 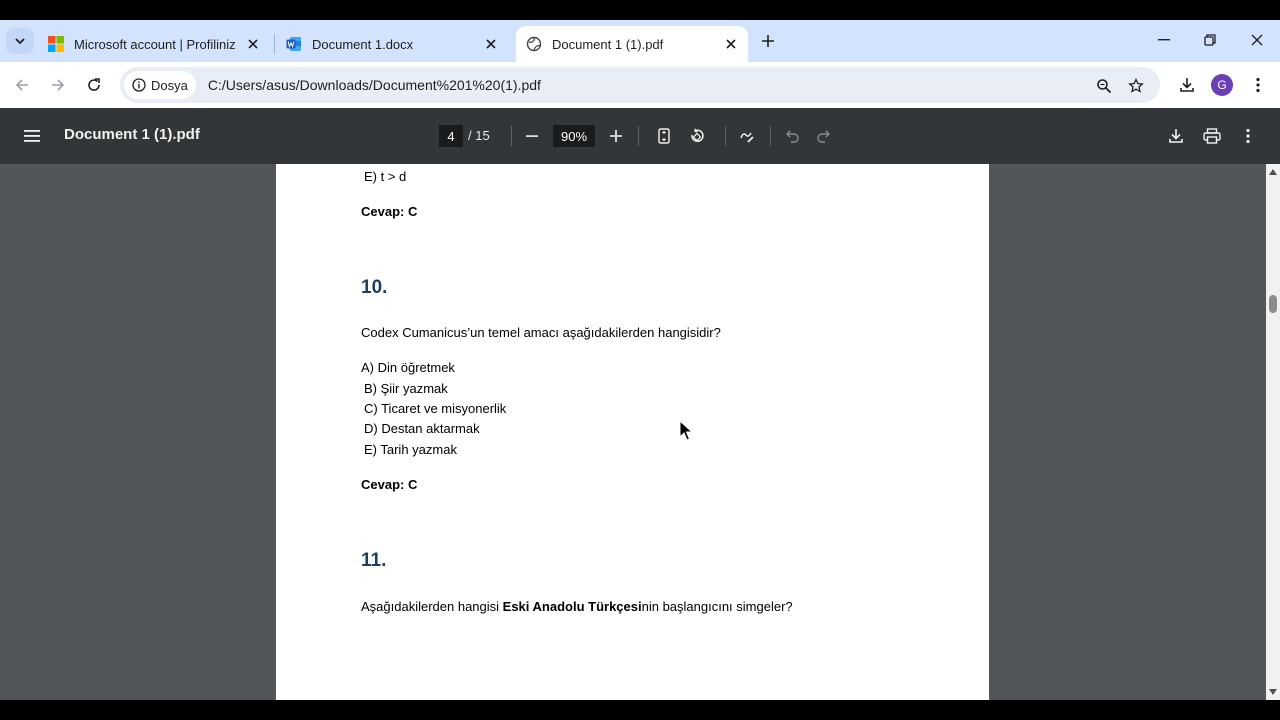 I want to click on redo-icon, so click(x=823, y=136).